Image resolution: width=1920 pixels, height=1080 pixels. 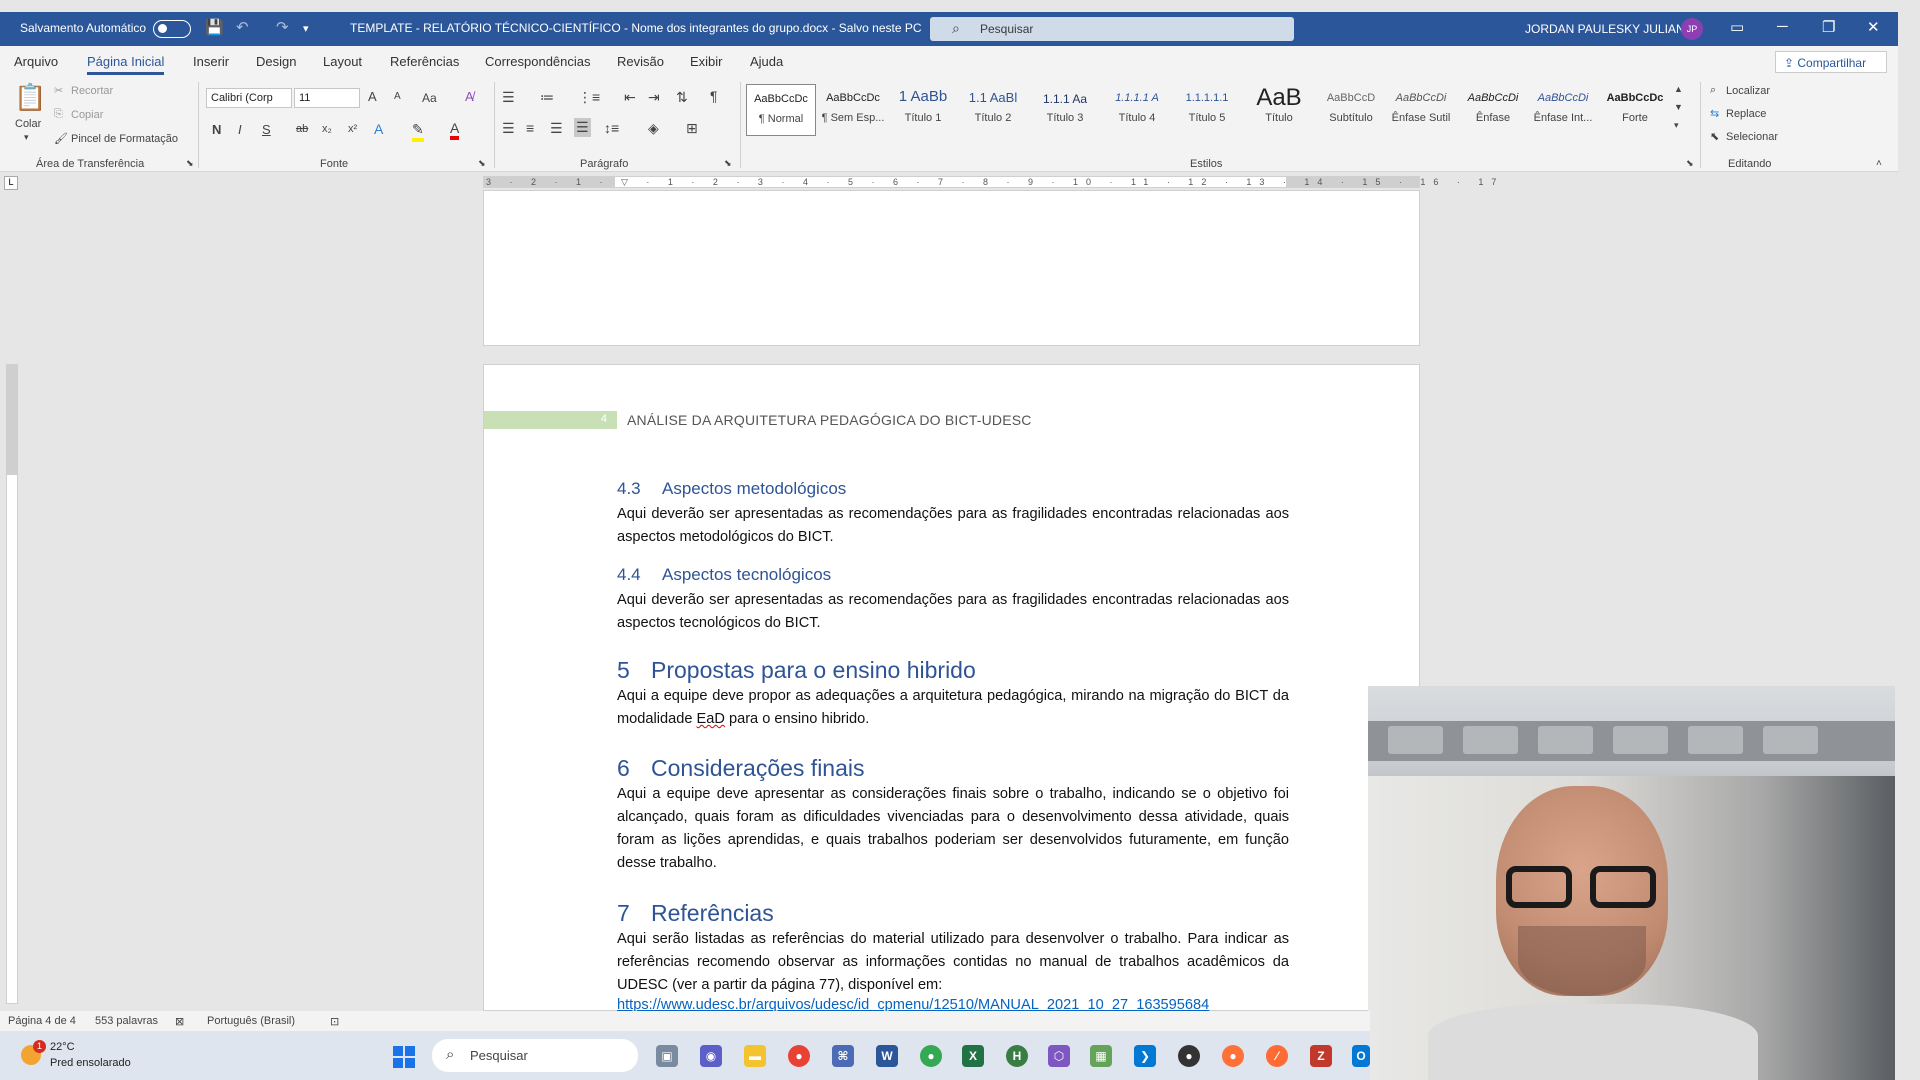 What do you see at coordinates (1690, 163) in the screenshot?
I see `styles-dialog-launcher-icon: ⬊` at bounding box center [1690, 163].